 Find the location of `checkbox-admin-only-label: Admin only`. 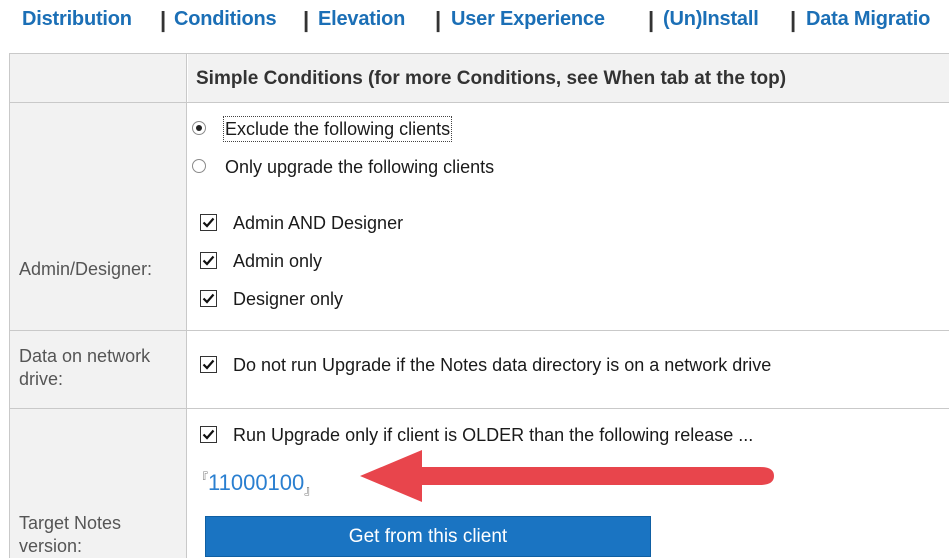

checkbox-admin-only-label: Admin only is located at coordinates (278, 261).